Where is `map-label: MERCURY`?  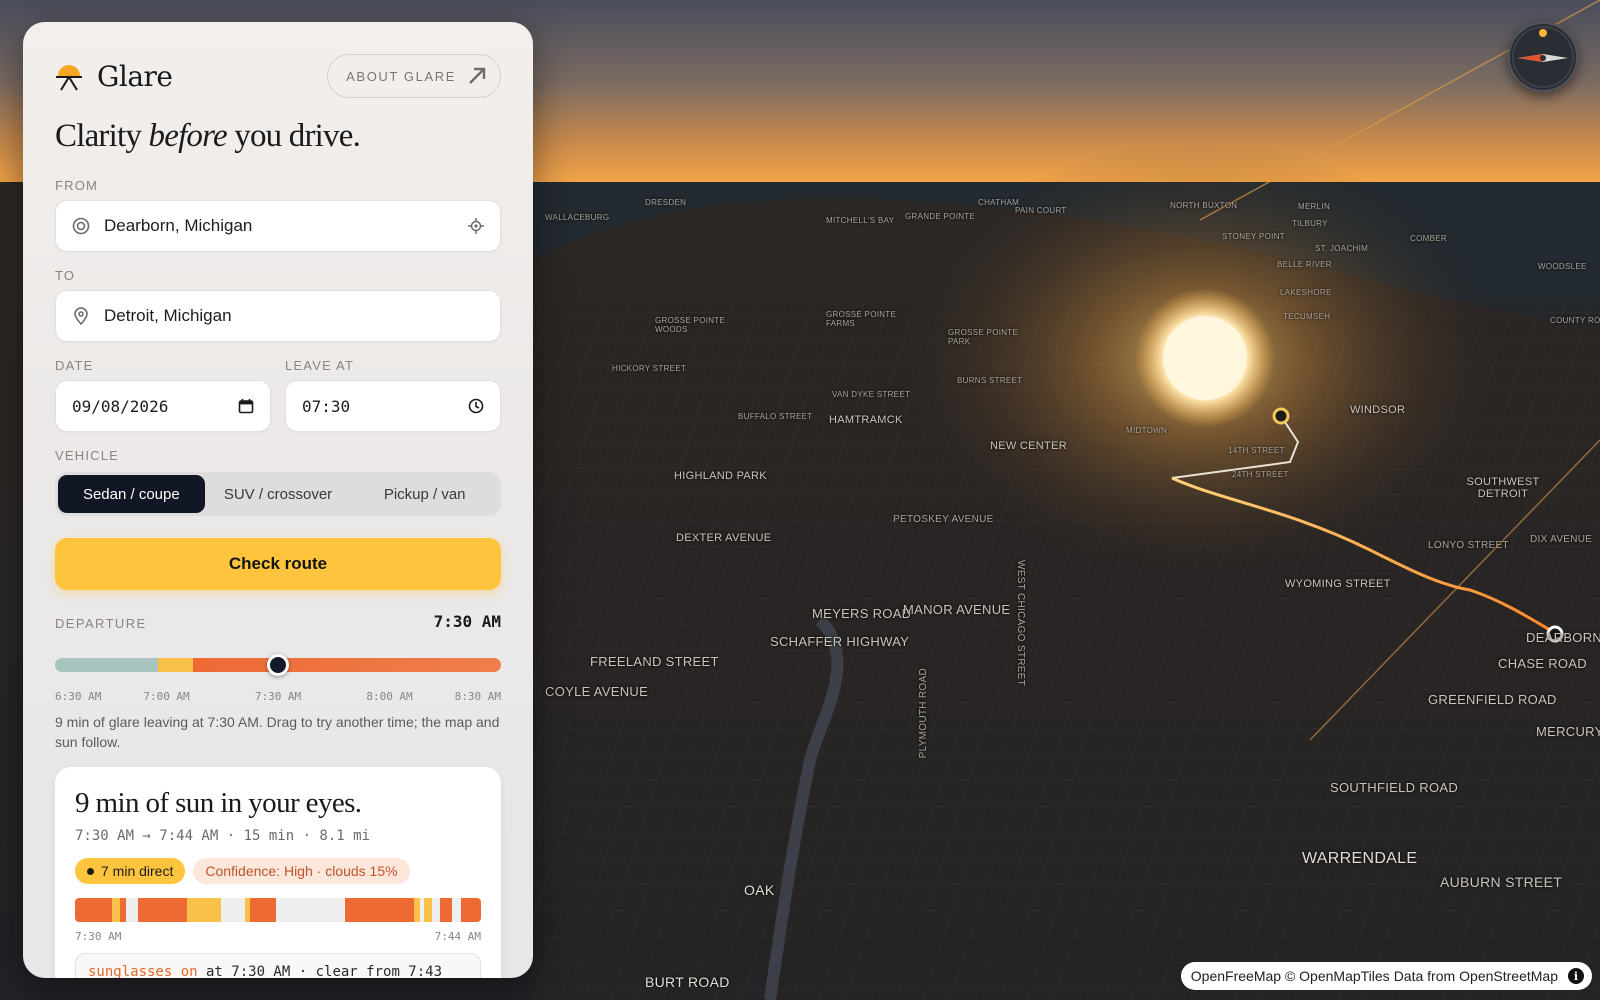
map-label: MERCURY is located at coordinates (1568, 731).